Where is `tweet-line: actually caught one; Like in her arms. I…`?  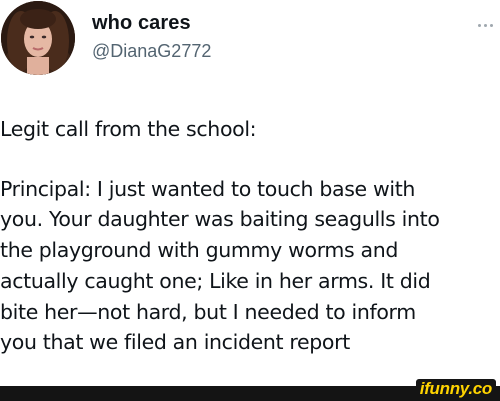
tweet-line: actually caught one; Like in her arms. I… is located at coordinates (215, 280).